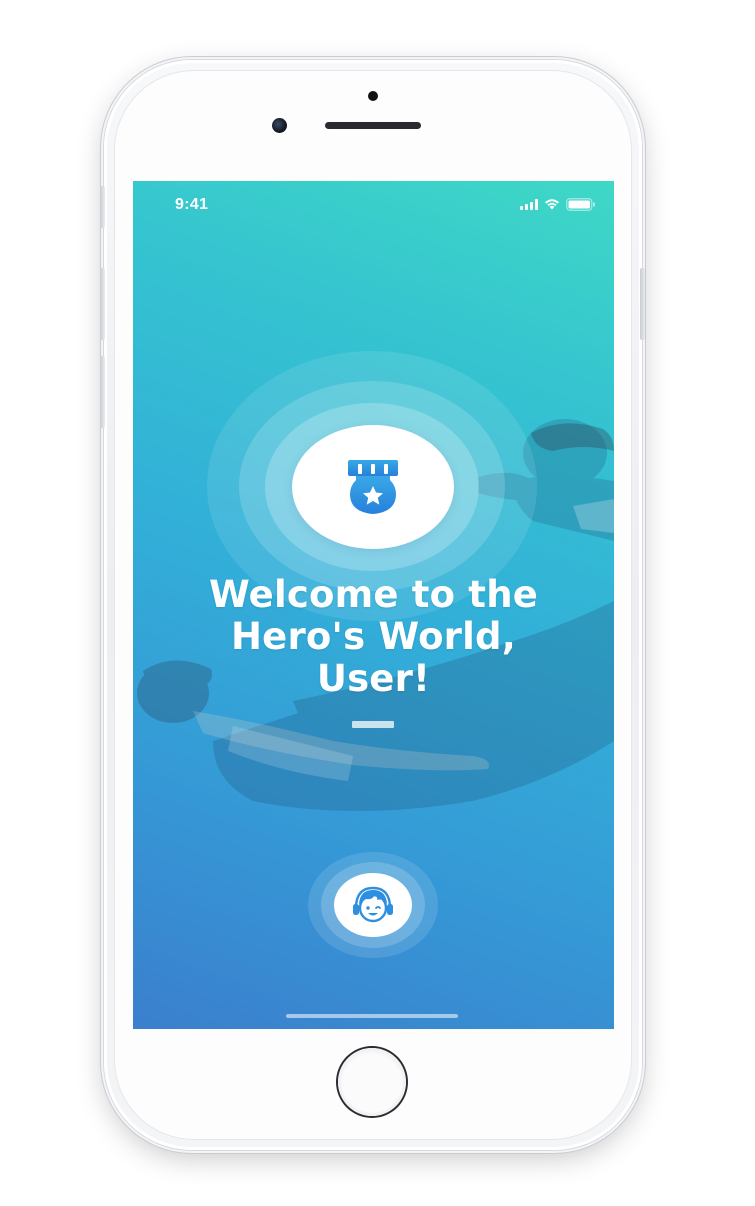  What do you see at coordinates (372, 1082) in the screenshot?
I see `home-button` at bounding box center [372, 1082].